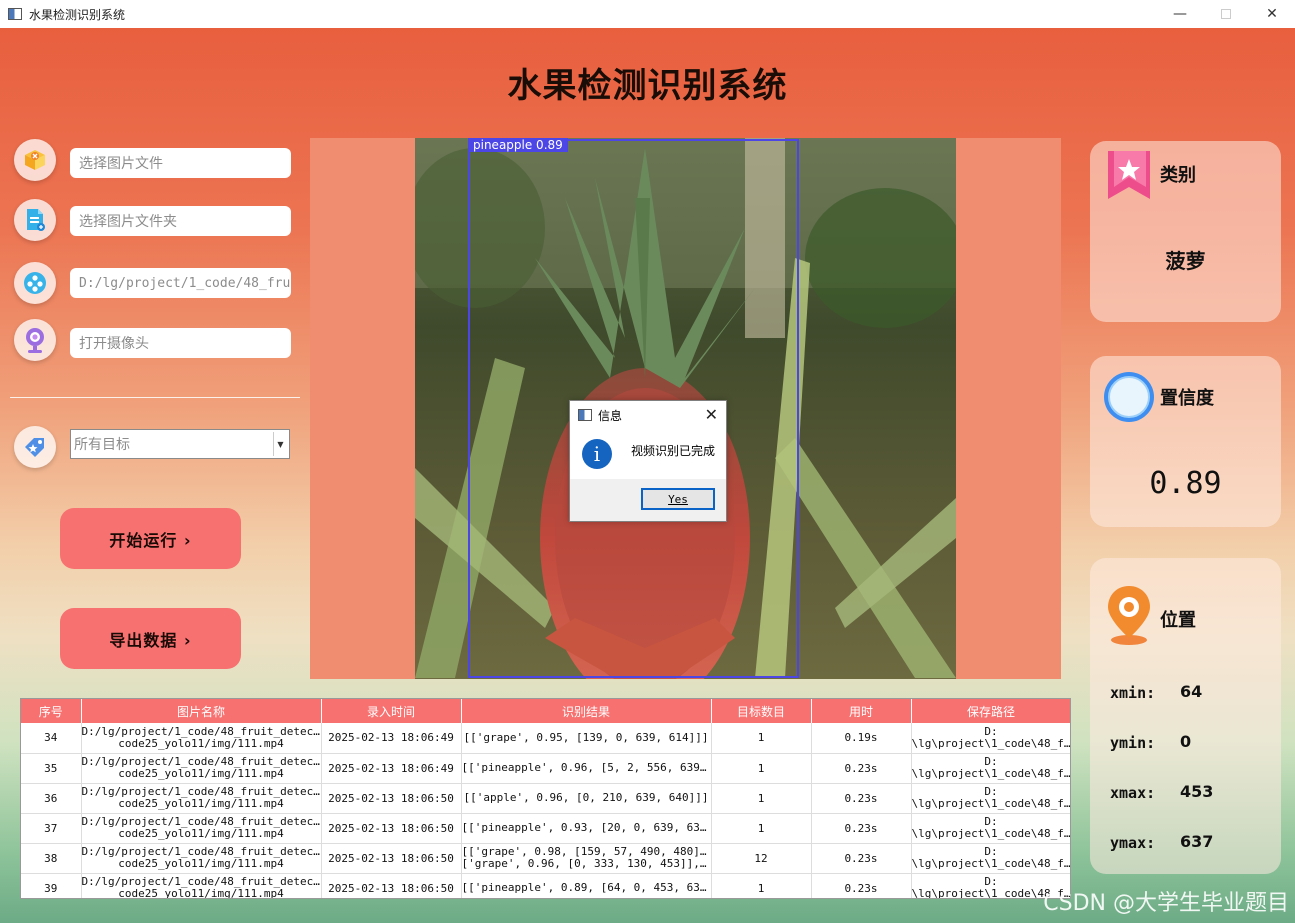  What do you see at coordinates (761, 711) in the screenshot?
I see `col-header-target-count: 目标数目` at bounding box center [761, 711].